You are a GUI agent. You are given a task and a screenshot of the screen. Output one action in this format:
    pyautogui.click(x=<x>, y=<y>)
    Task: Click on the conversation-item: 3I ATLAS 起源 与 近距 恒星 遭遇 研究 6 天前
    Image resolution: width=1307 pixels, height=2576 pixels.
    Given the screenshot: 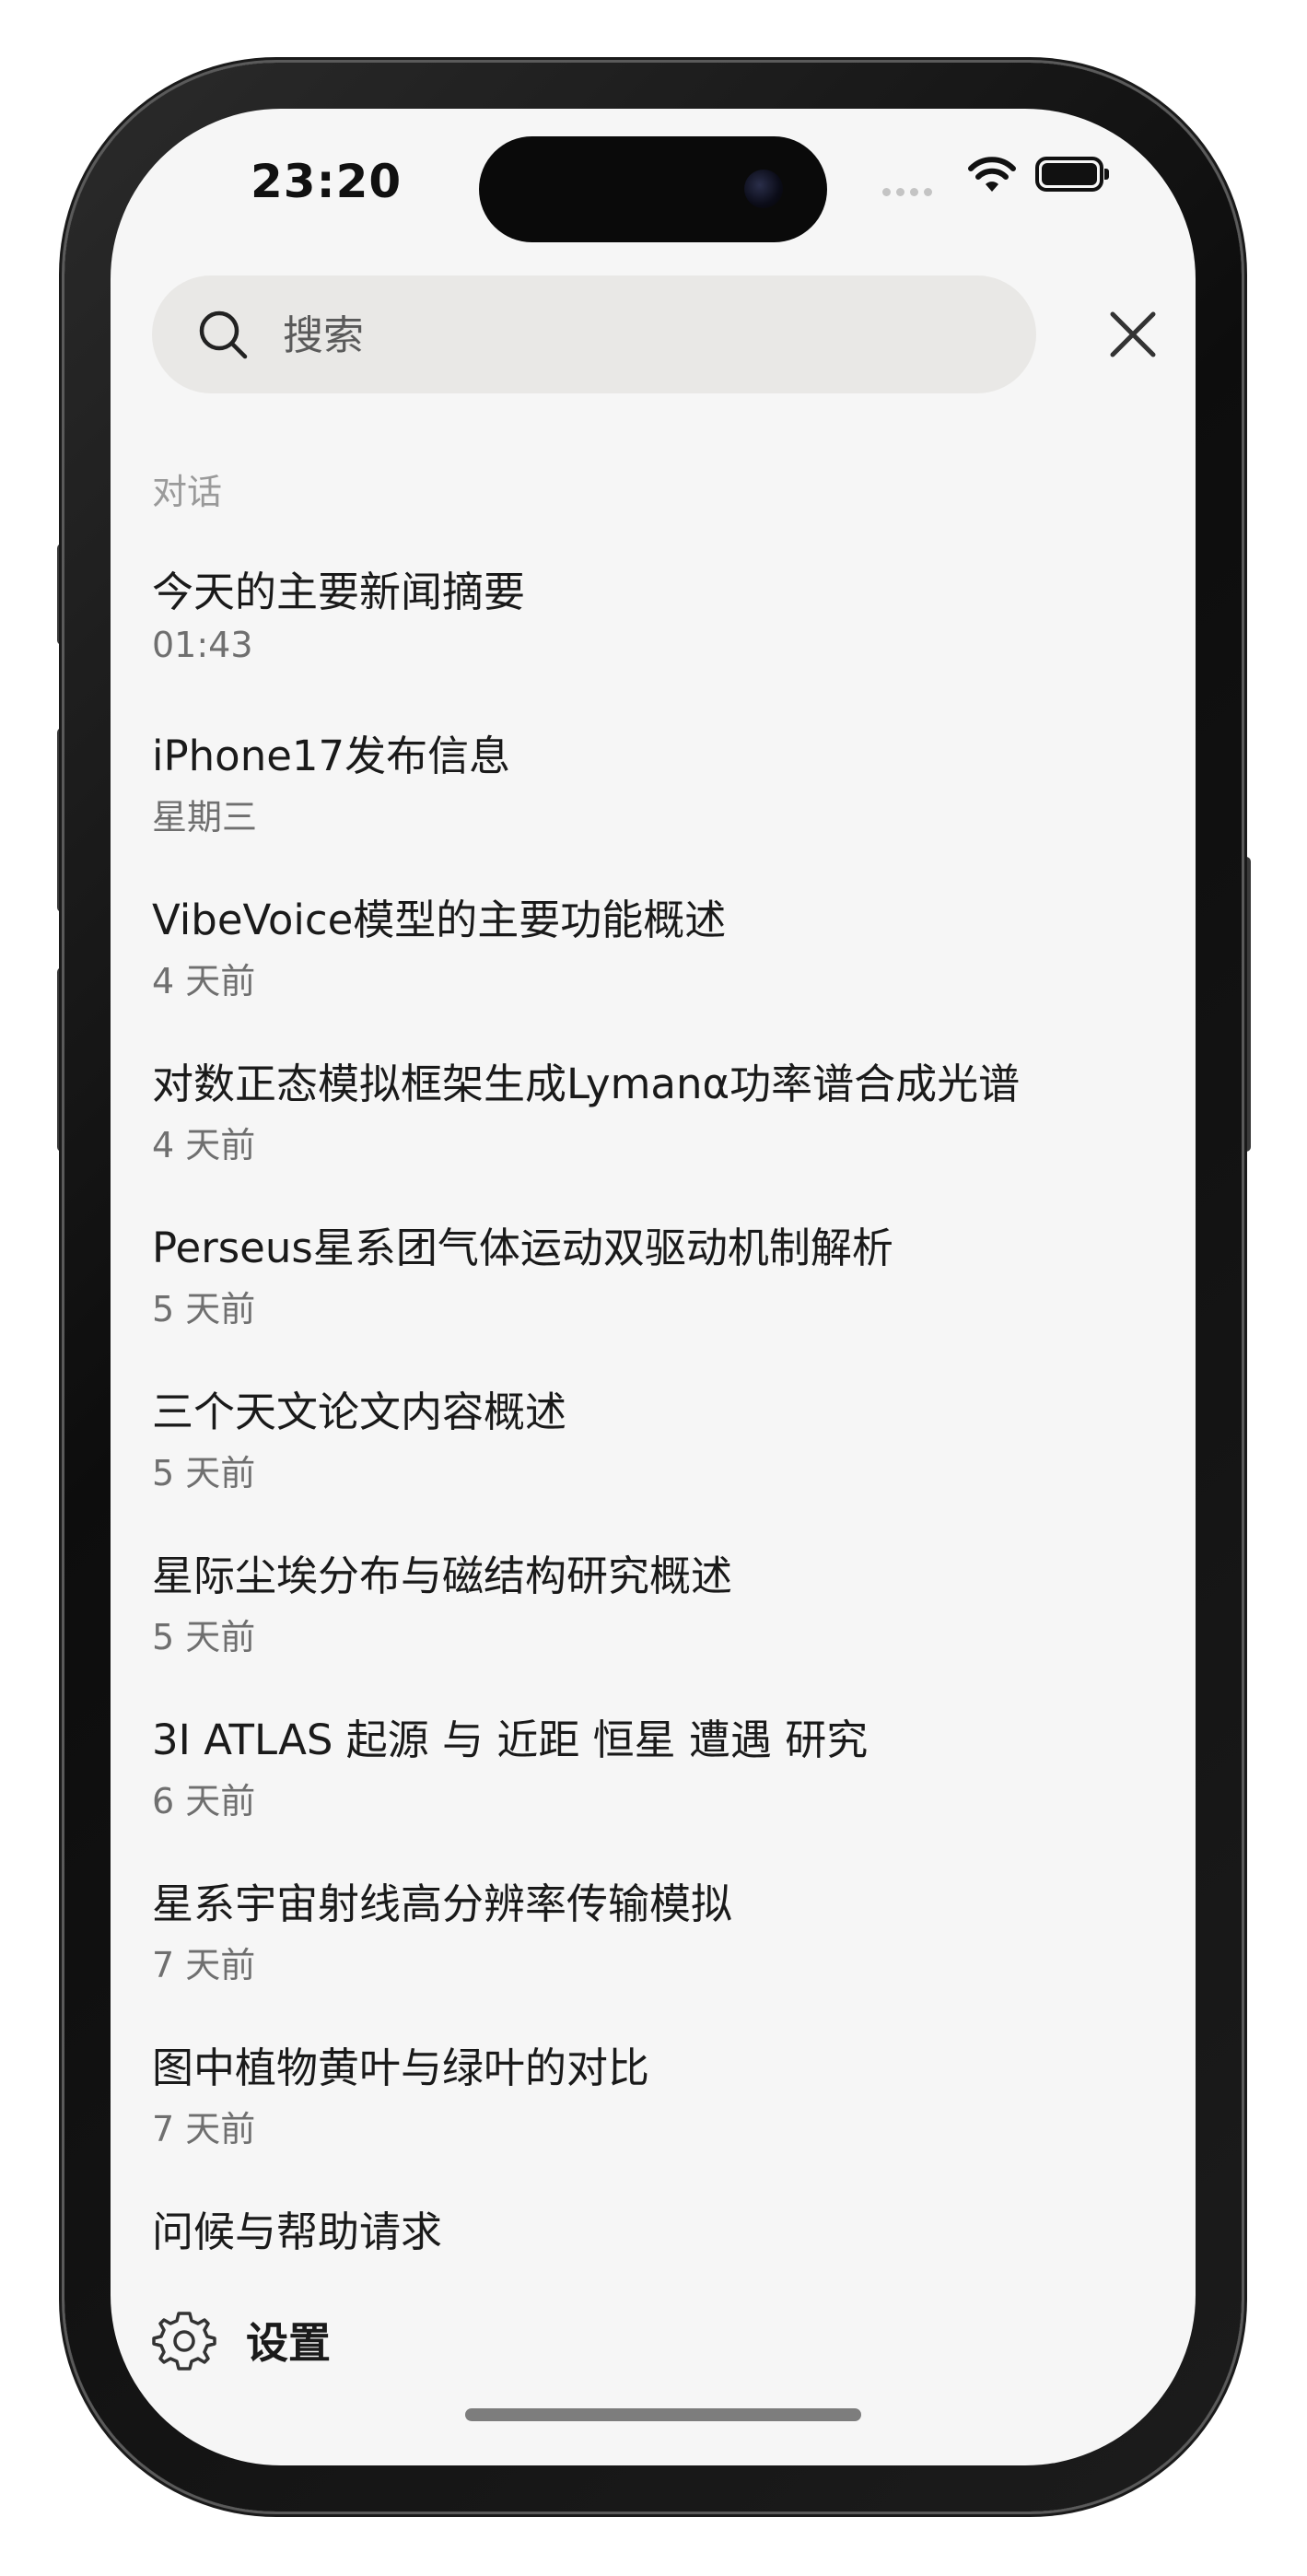 What is the action you would take?
    pyautogui.click(x=654, y=1788)
    